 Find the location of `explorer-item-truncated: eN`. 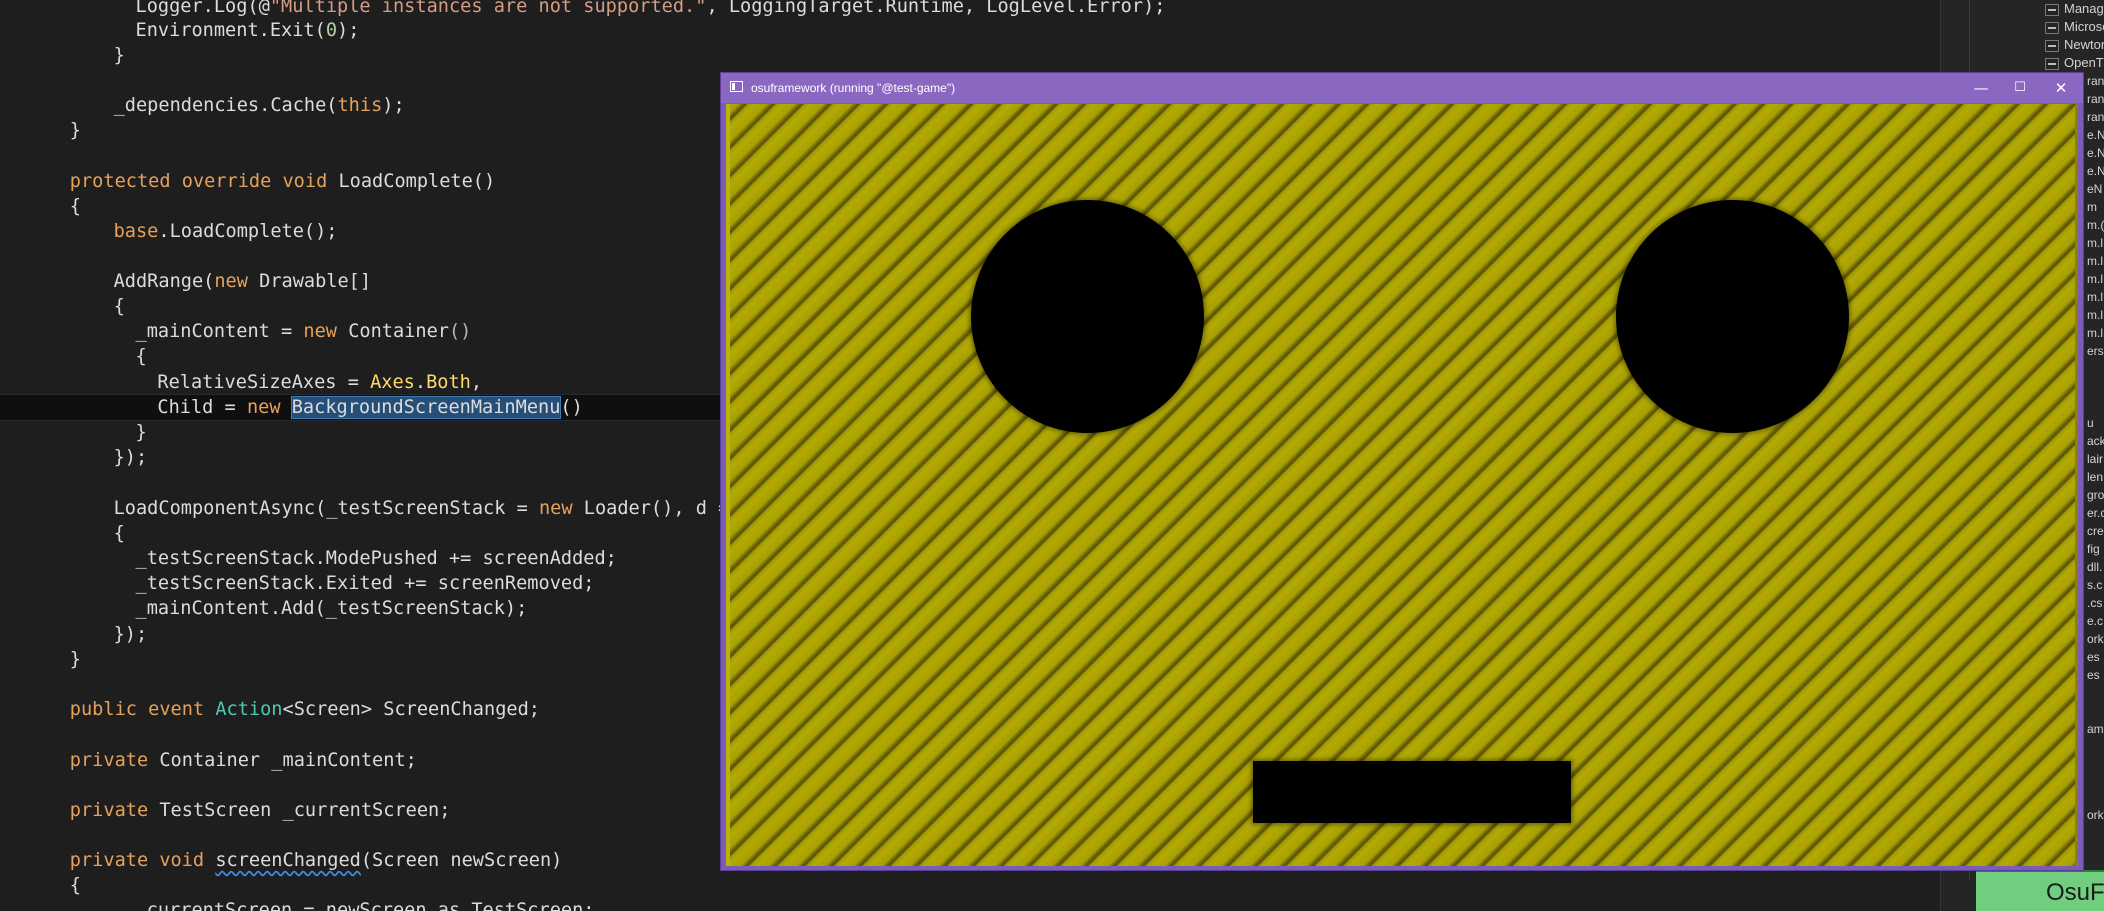

explorer-item-truncated: eN is located at coordinates (2094, 189).